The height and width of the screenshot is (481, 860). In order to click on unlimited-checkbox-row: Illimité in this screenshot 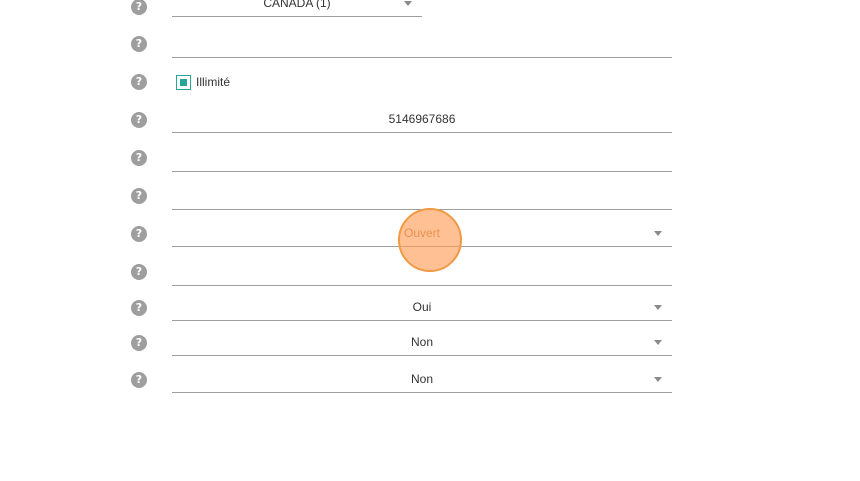, I will do `click(203, 82)`.